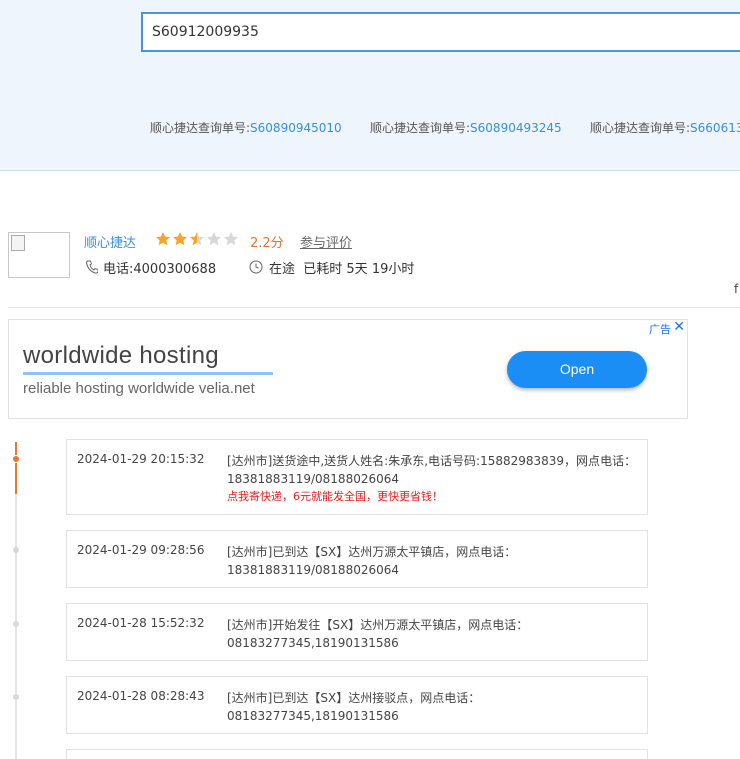  Describe the element at coordinates (160, 269) in the screenshot. I see `company-phone: 电话:4000300688` at that location.